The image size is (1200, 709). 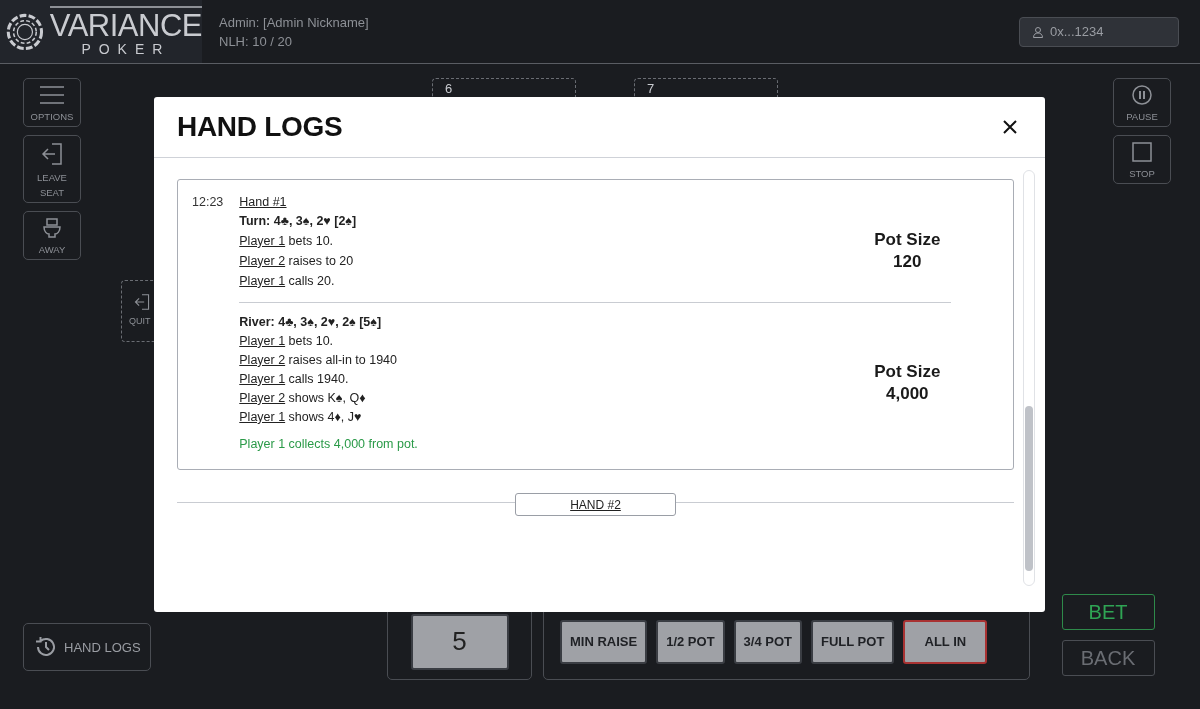 What do you see at coordinates (301, 417) in the screenshot?
I see `action-line: Player 1 shows 4♦, J♥` at bounding box center [301, 417].